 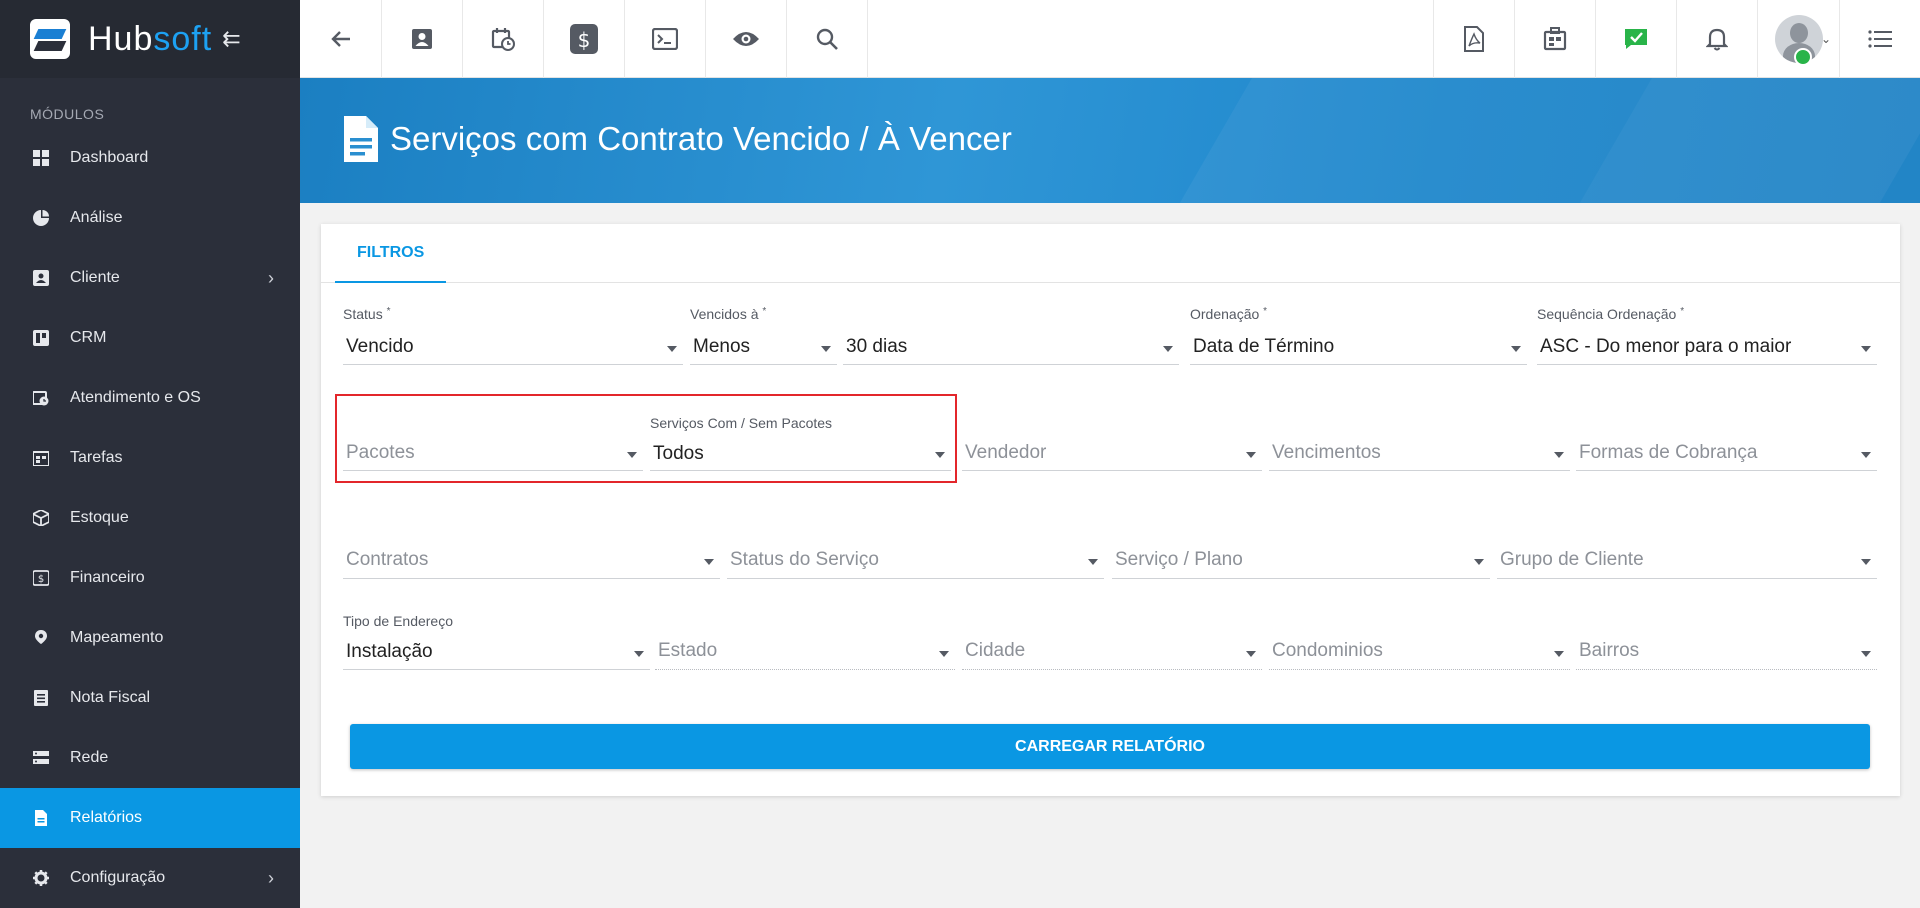 What do you see at coordinates (231, 39) in the screenshot?
I see `collapse-sidebar-icon: ⇇` at bounding box center [231, 39].